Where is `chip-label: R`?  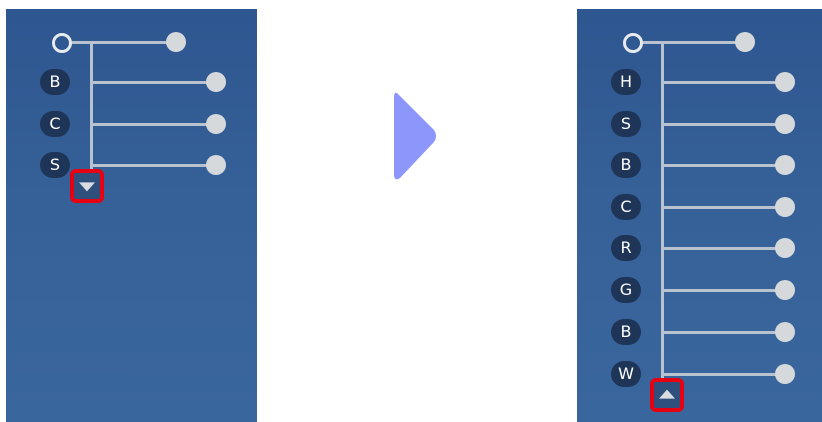
chip-label: R is located at coordinates (626, 248).